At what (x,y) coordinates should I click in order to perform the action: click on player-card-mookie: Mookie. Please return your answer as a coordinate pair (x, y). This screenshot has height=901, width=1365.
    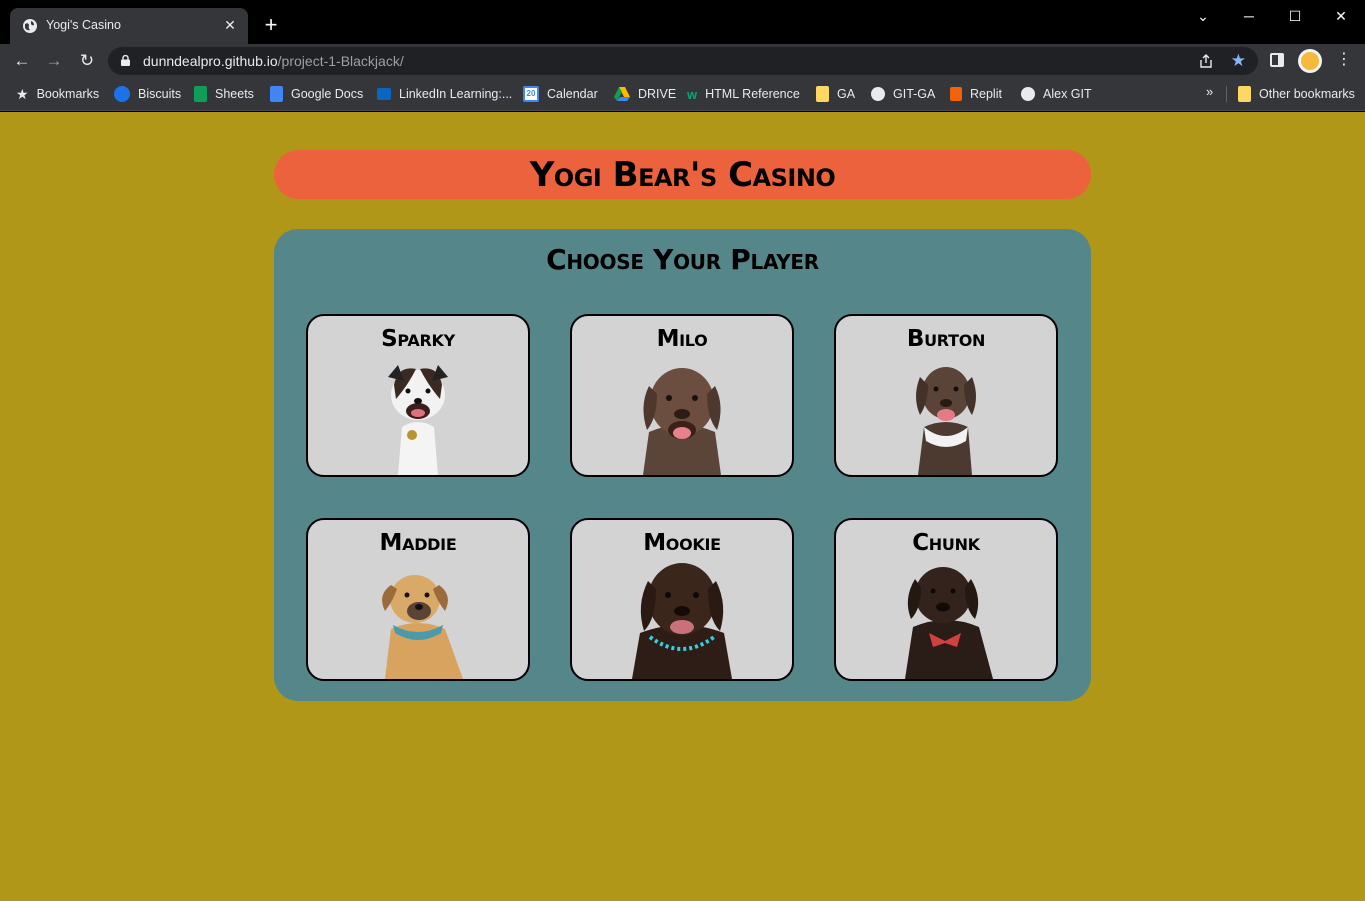
    Looking at the image, I should click on (682, 599).